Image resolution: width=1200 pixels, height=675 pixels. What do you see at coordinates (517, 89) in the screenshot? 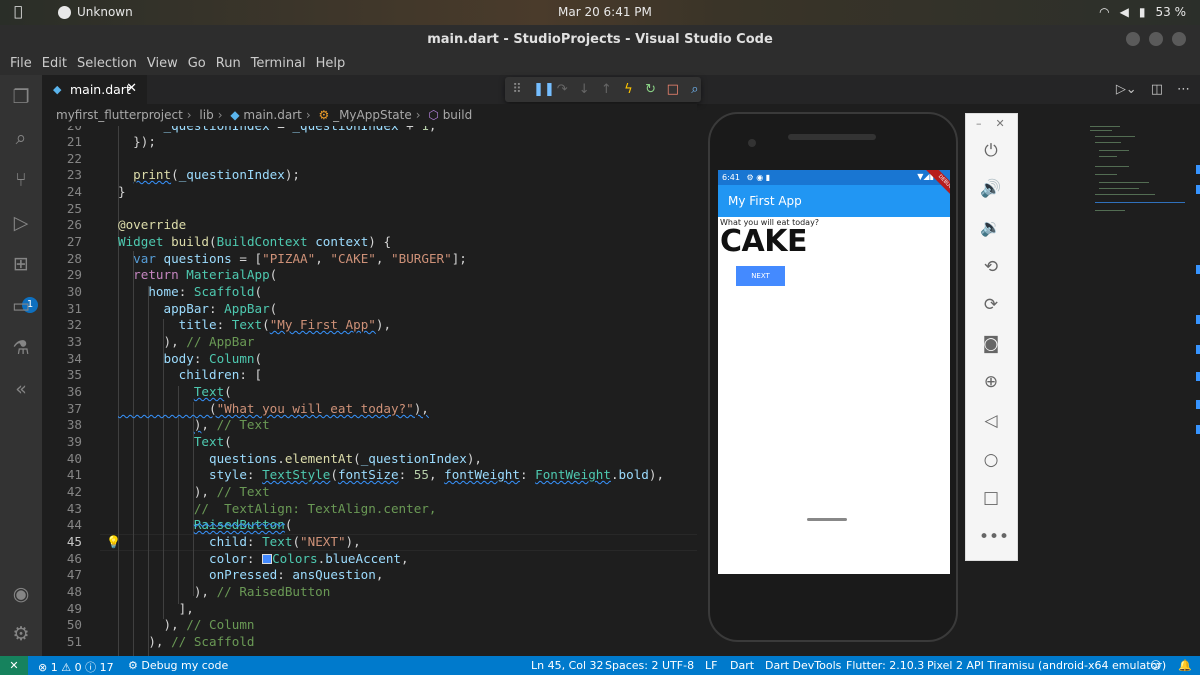
I see `drag-handle-icon: ⠿` at bounding box center [517, 89].